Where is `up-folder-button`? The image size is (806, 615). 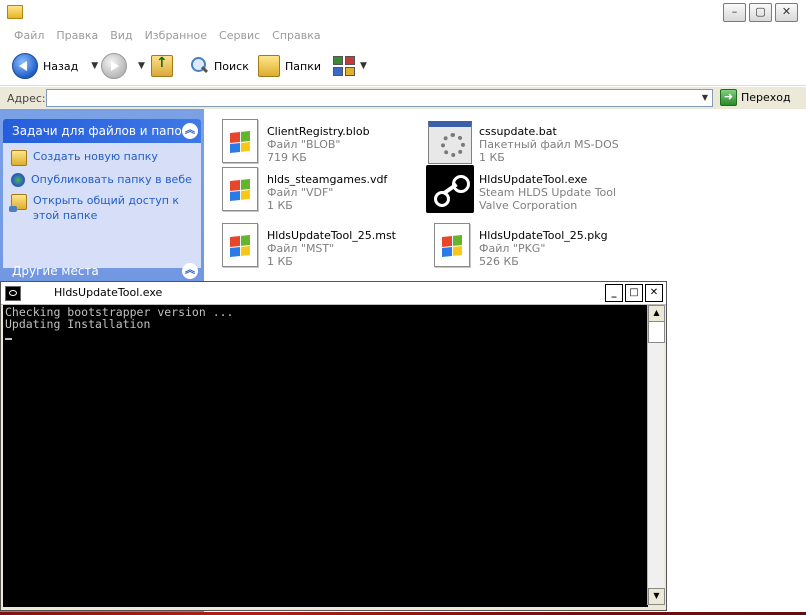 up-folder-button is located at coordinates (162, 66).